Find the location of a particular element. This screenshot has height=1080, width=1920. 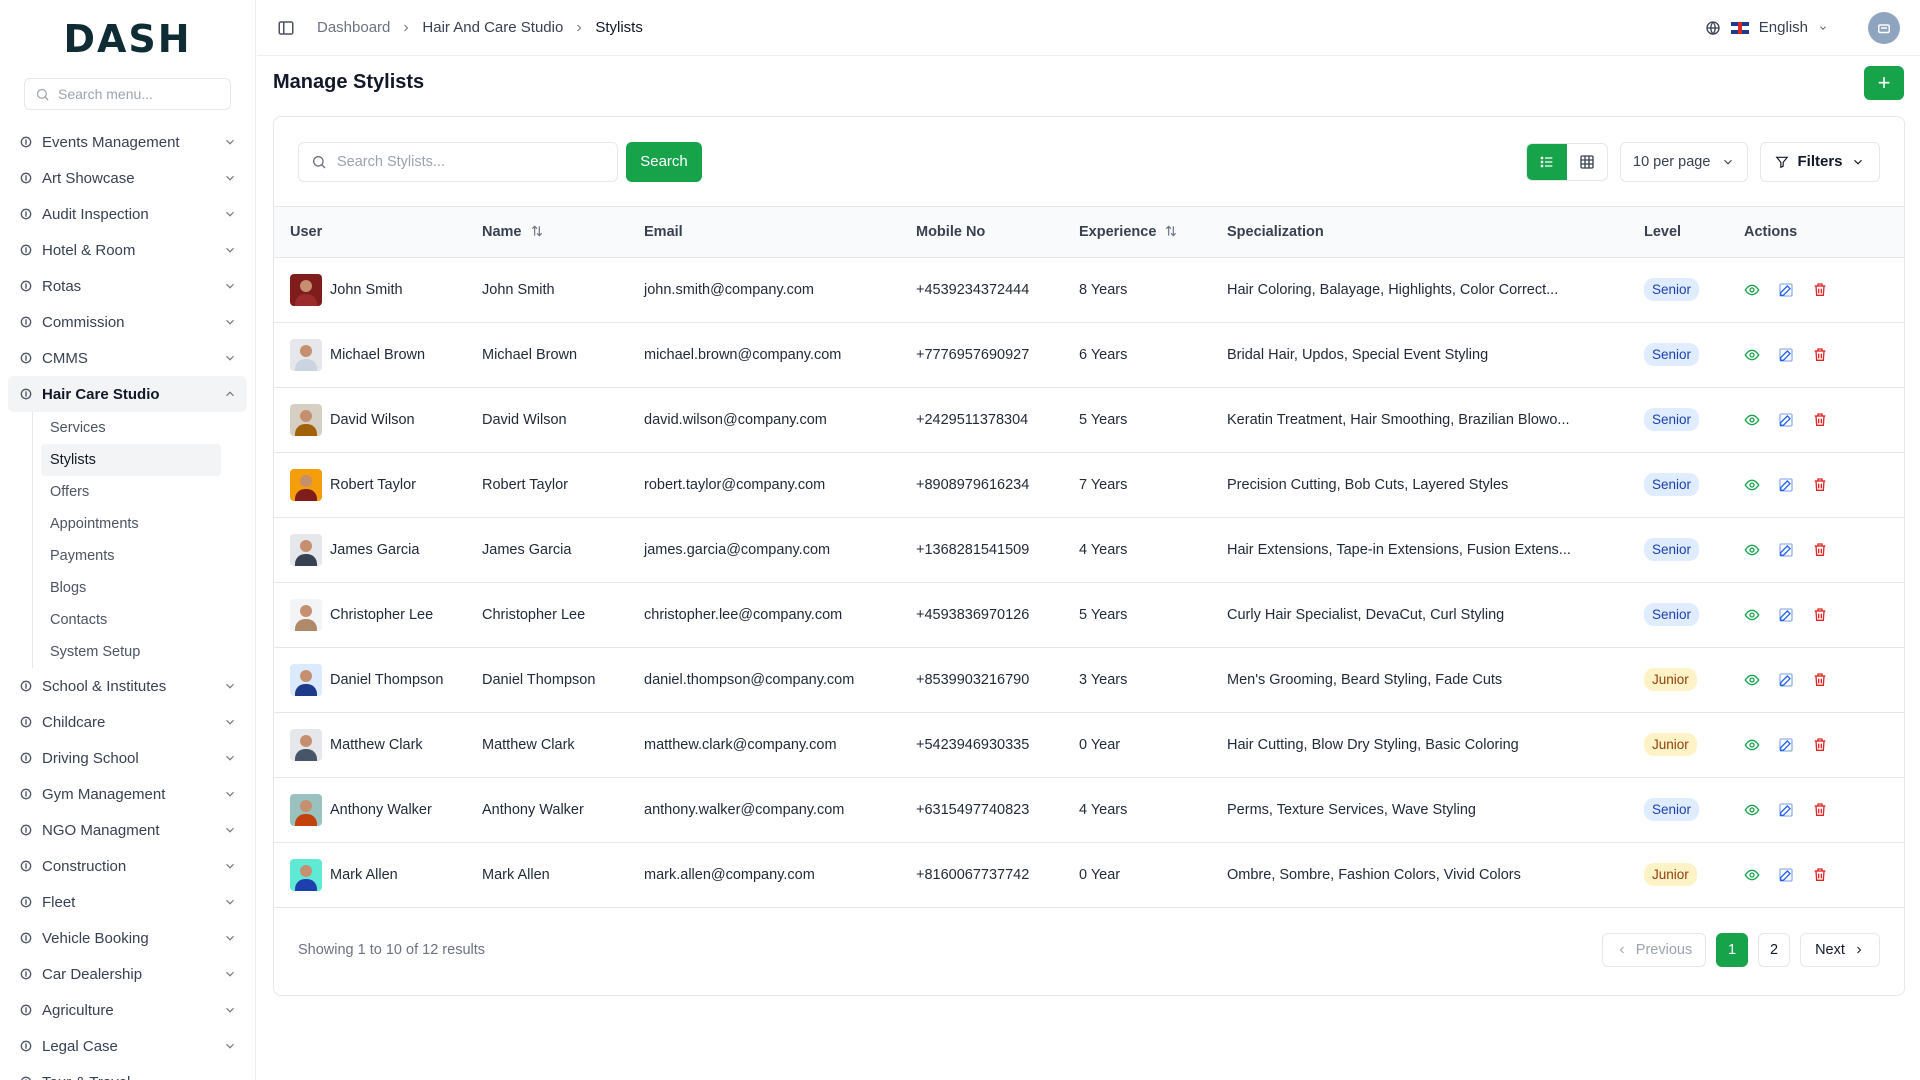

cell-experience: 4 Years is located at coordinates (1103, 549).